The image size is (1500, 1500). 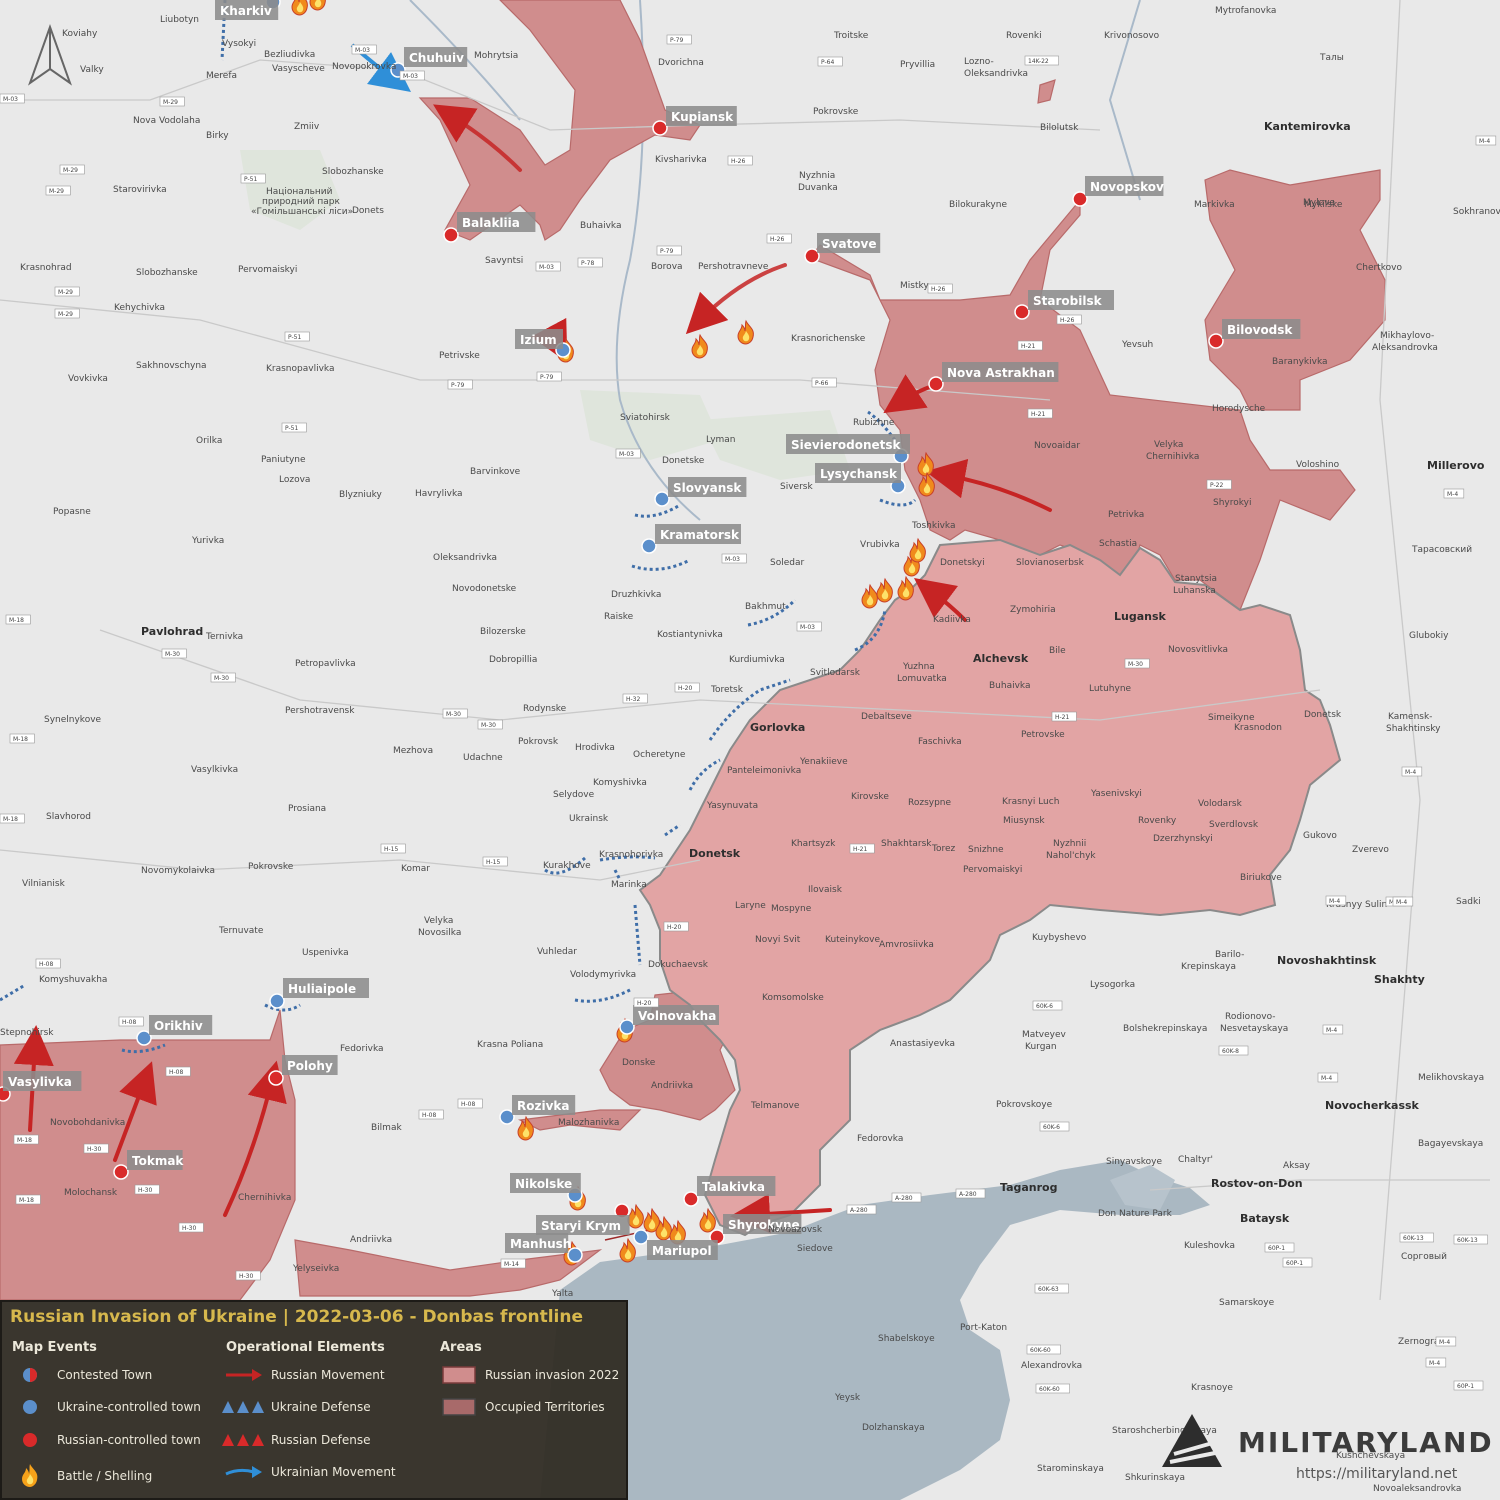 I want to click on road-label-m03f: M-03, so click(x=734, y=558).